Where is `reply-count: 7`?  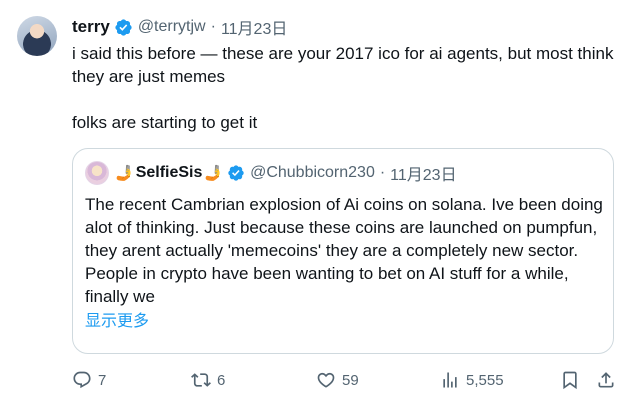 reply-count: 7 is located at coordinates (102, 380).